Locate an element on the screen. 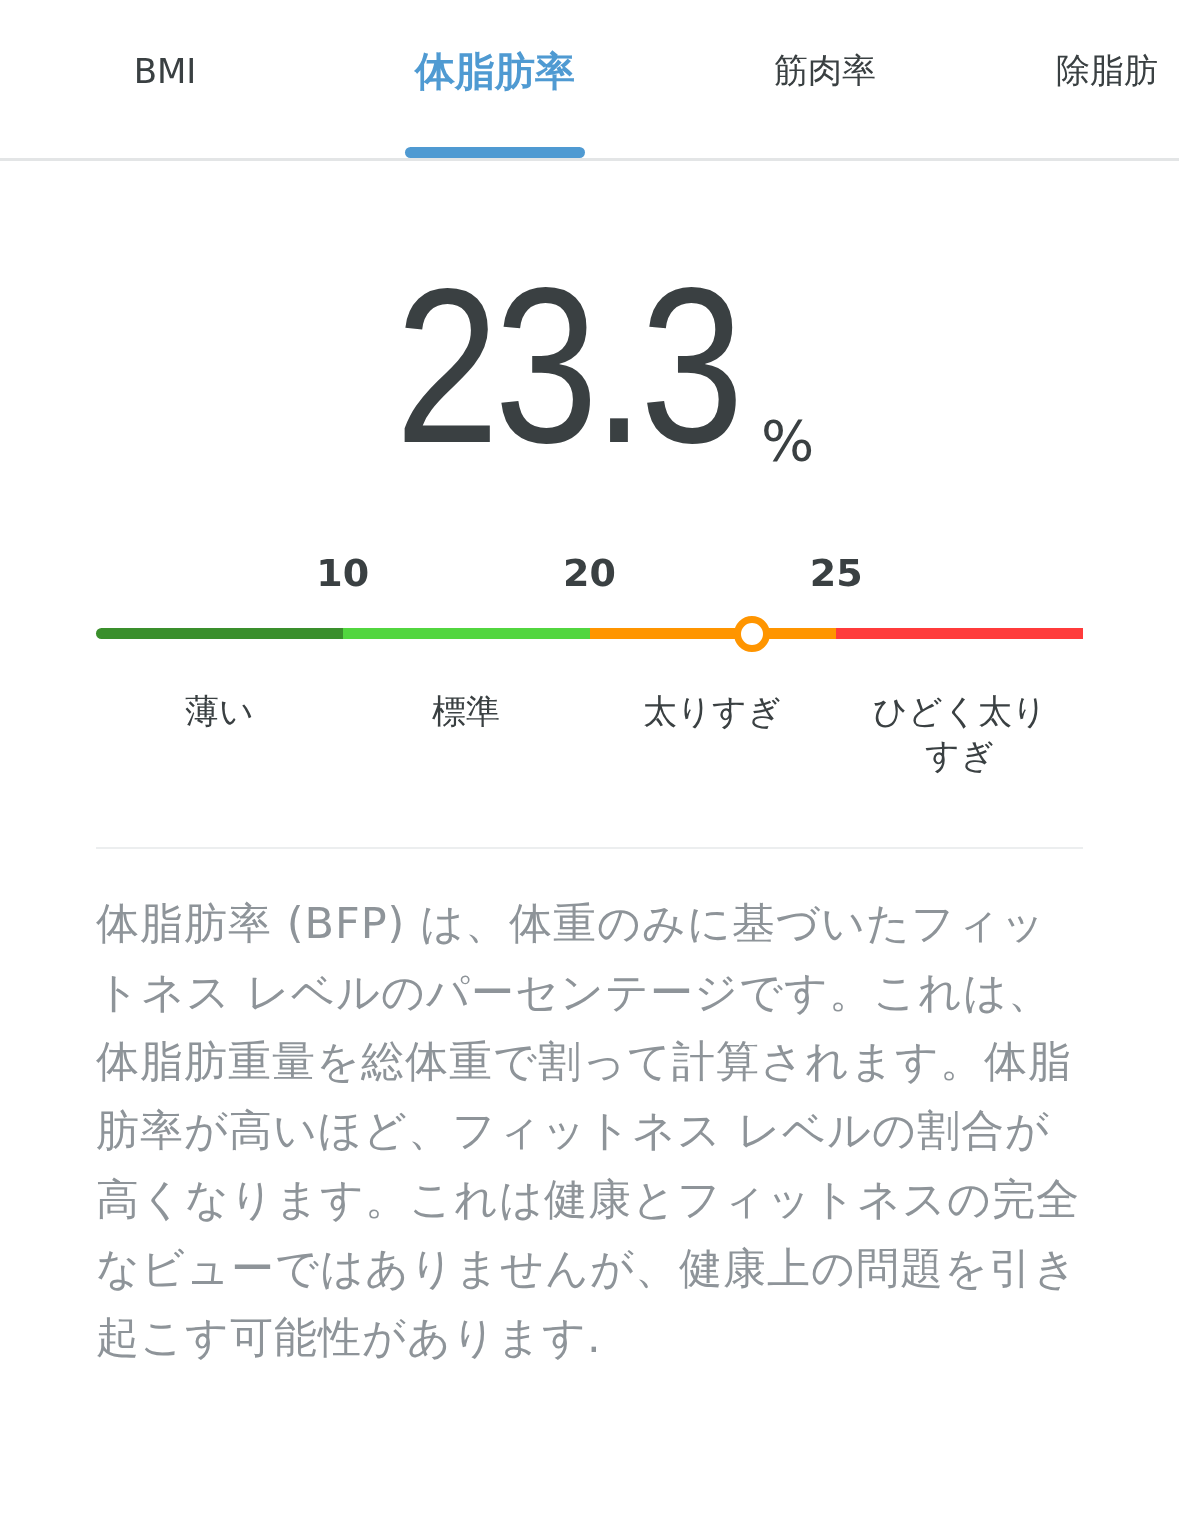 This screenshot has width=1179, height=1516. tab: BMI is located at coordinates (165, 79).